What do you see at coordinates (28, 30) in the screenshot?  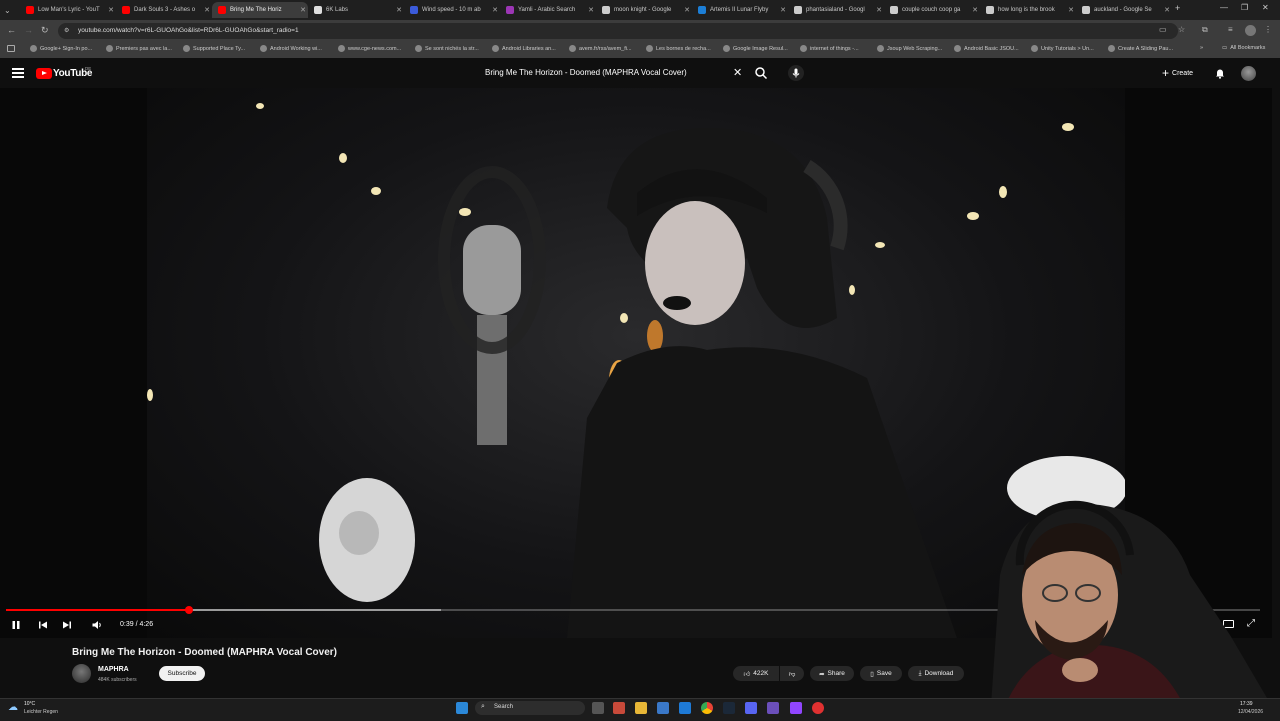 I see `forward-icon: →` at bounding box center [28, 30].